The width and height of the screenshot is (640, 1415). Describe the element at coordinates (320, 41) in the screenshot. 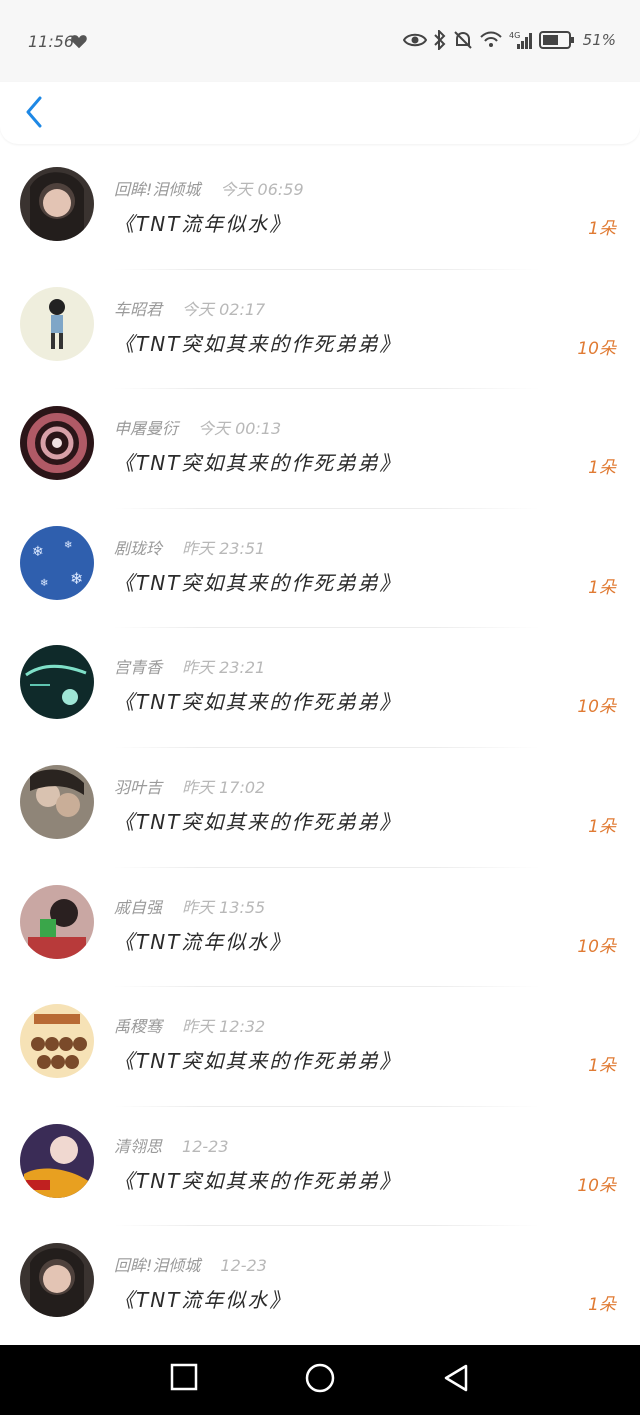

I see `status-bar: 11:56 4G 51%` at that location.